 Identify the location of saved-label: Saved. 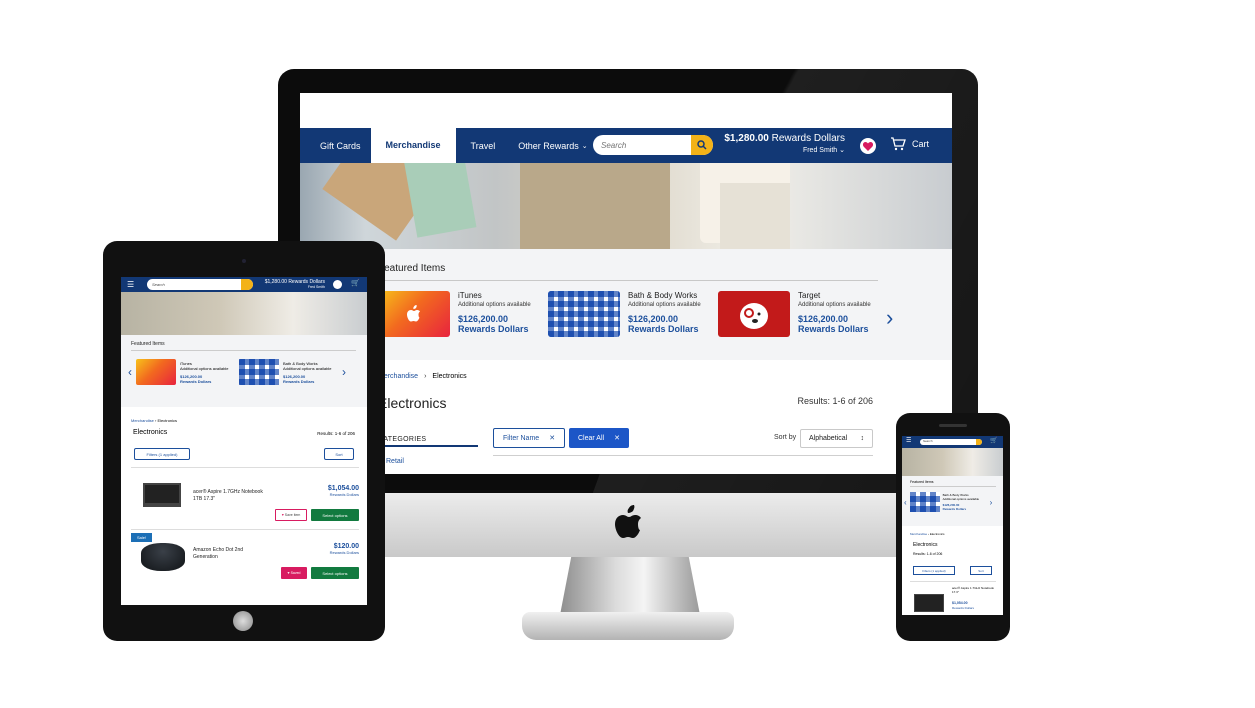
(295, 573).